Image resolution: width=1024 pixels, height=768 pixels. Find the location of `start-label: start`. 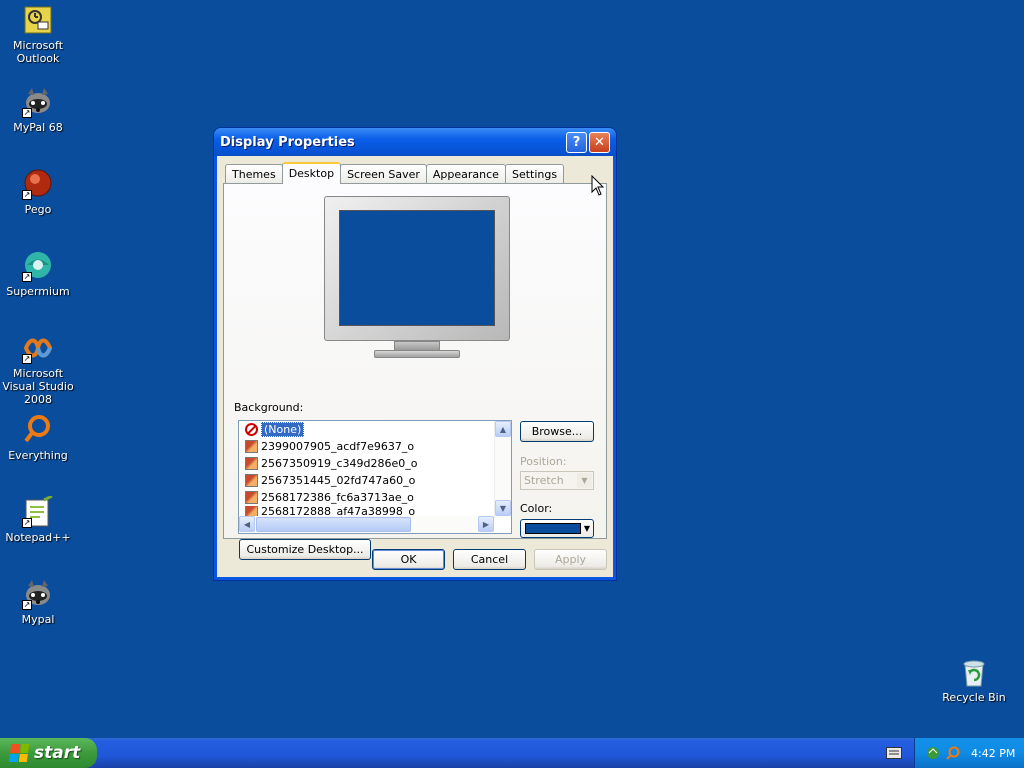

start-label: start is located at coordinates (57, 753).